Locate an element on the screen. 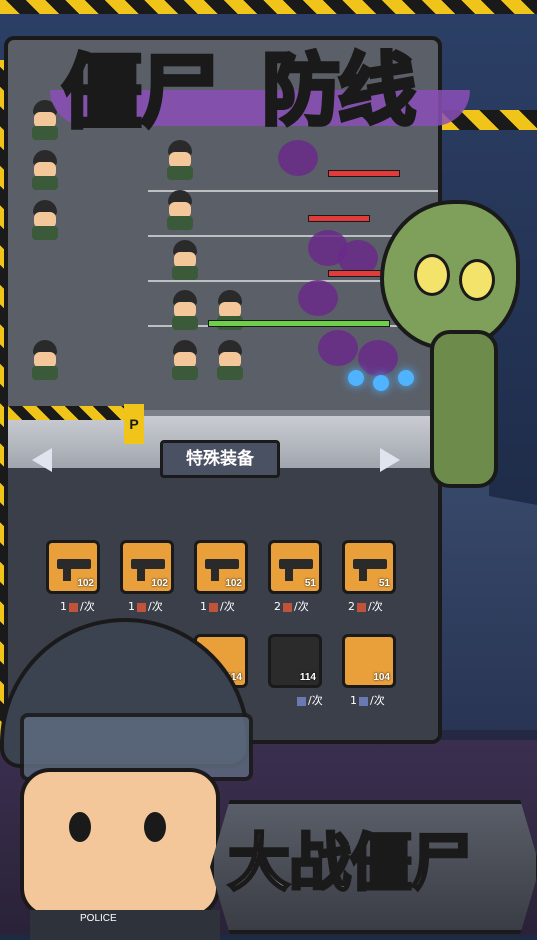  mascot-face is located at coordinates (120, 843).